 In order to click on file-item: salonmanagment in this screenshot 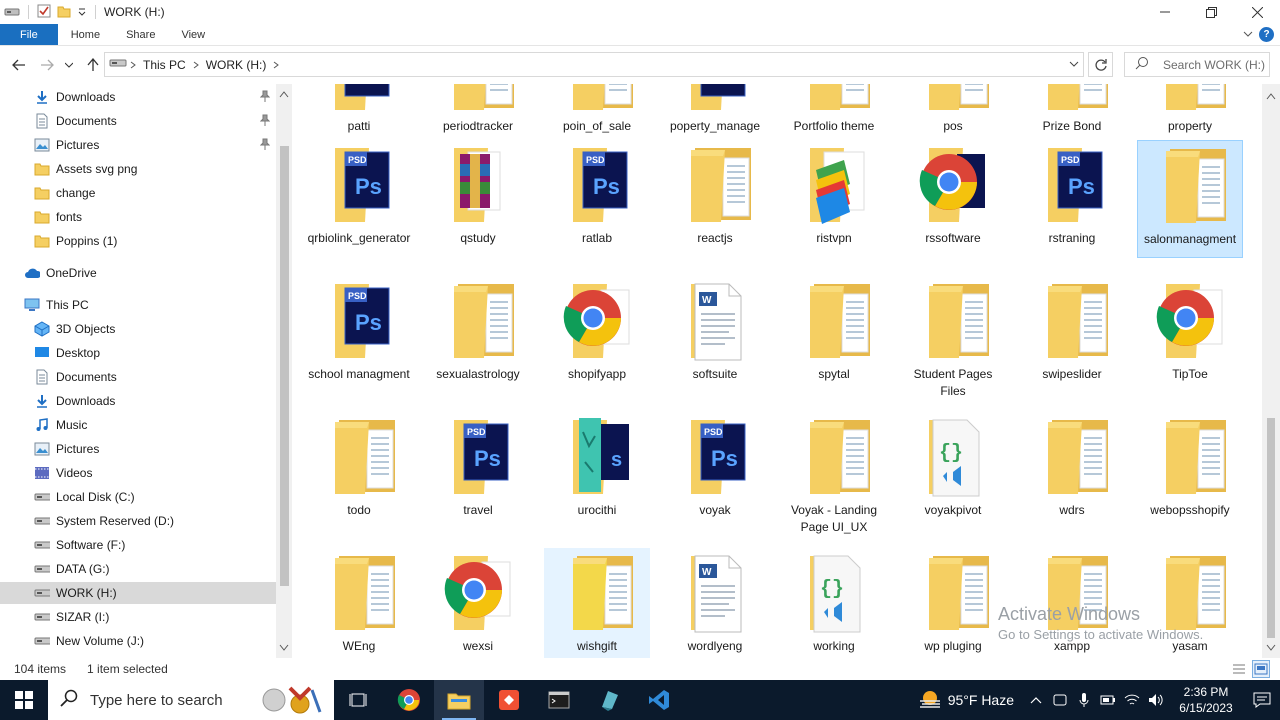, I will do `click(1190, 199)`.